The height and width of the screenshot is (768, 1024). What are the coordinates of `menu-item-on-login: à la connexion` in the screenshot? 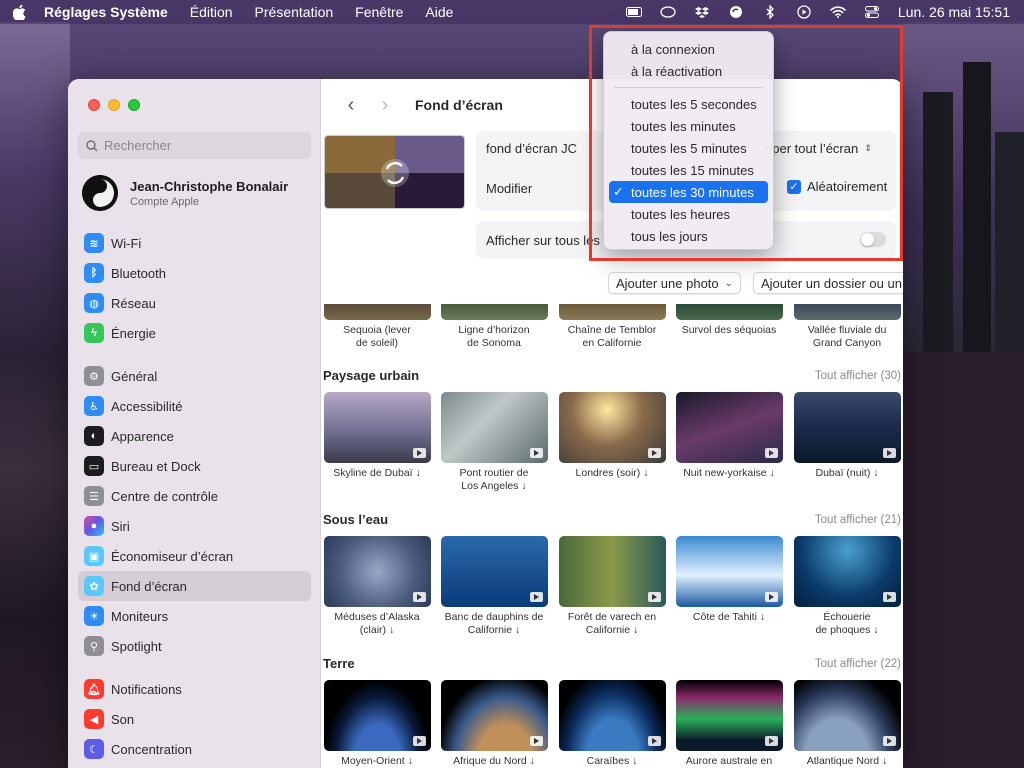 It's located at (688, 49).